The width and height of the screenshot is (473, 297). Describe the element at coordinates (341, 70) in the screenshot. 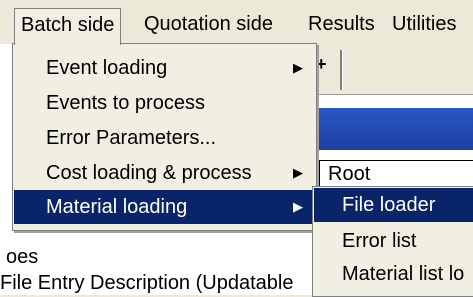

I see `toolbar-separator` at that location.